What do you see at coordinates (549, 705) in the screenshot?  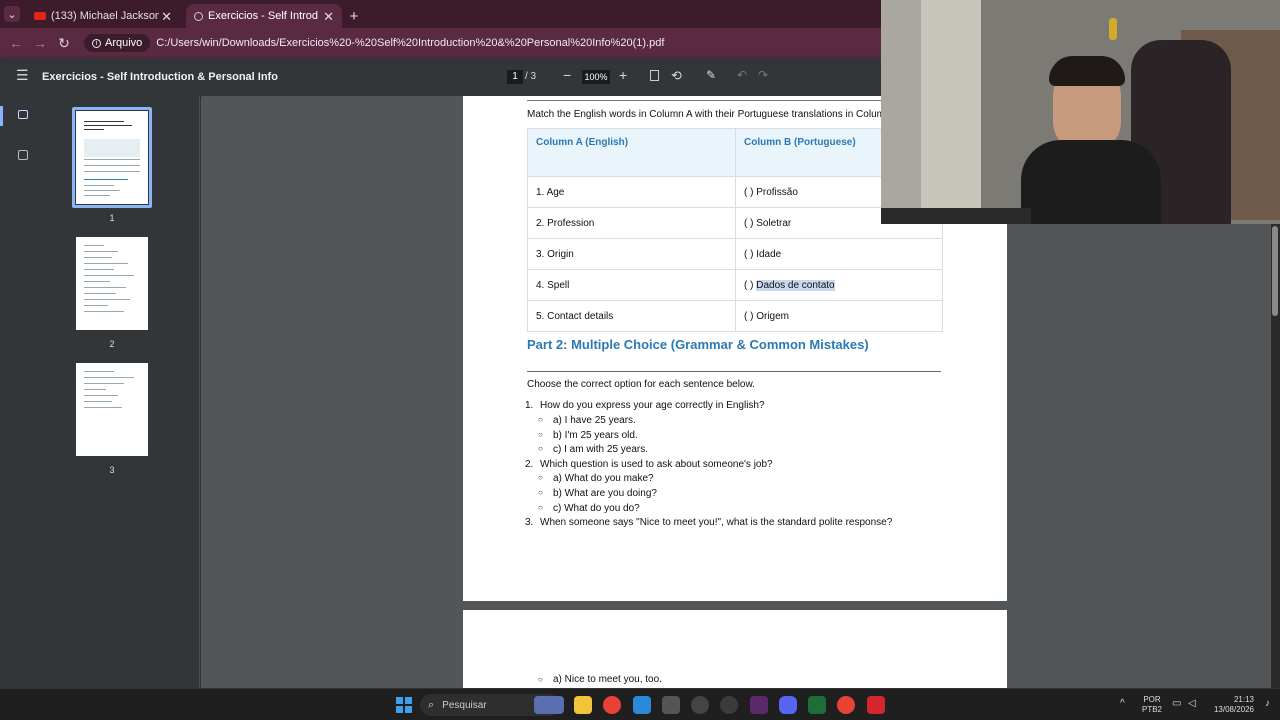 I see `widget-icon` at bounding box center [549, 705].